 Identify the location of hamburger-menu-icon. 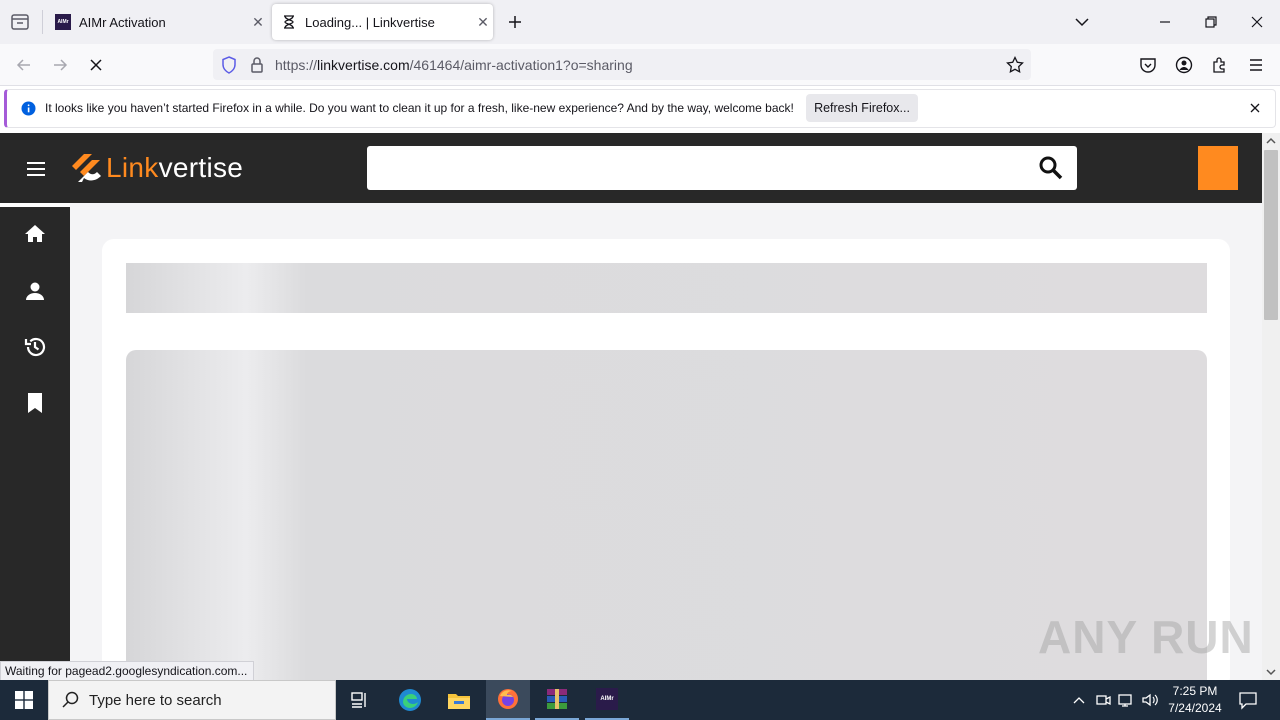
(36, 169).